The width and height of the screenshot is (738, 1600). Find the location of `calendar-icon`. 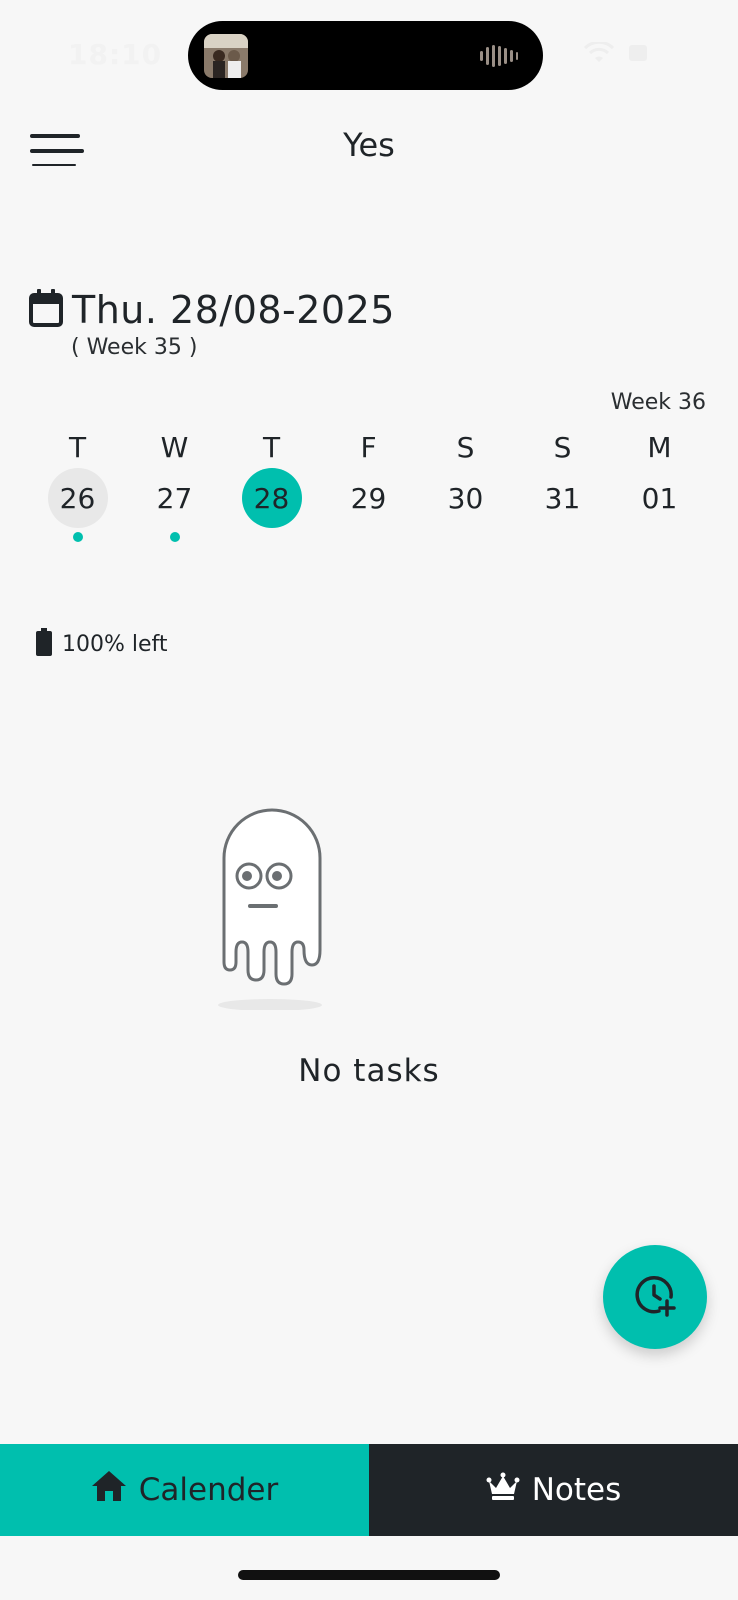

calendar-icon is located at coordinates (46, 310).